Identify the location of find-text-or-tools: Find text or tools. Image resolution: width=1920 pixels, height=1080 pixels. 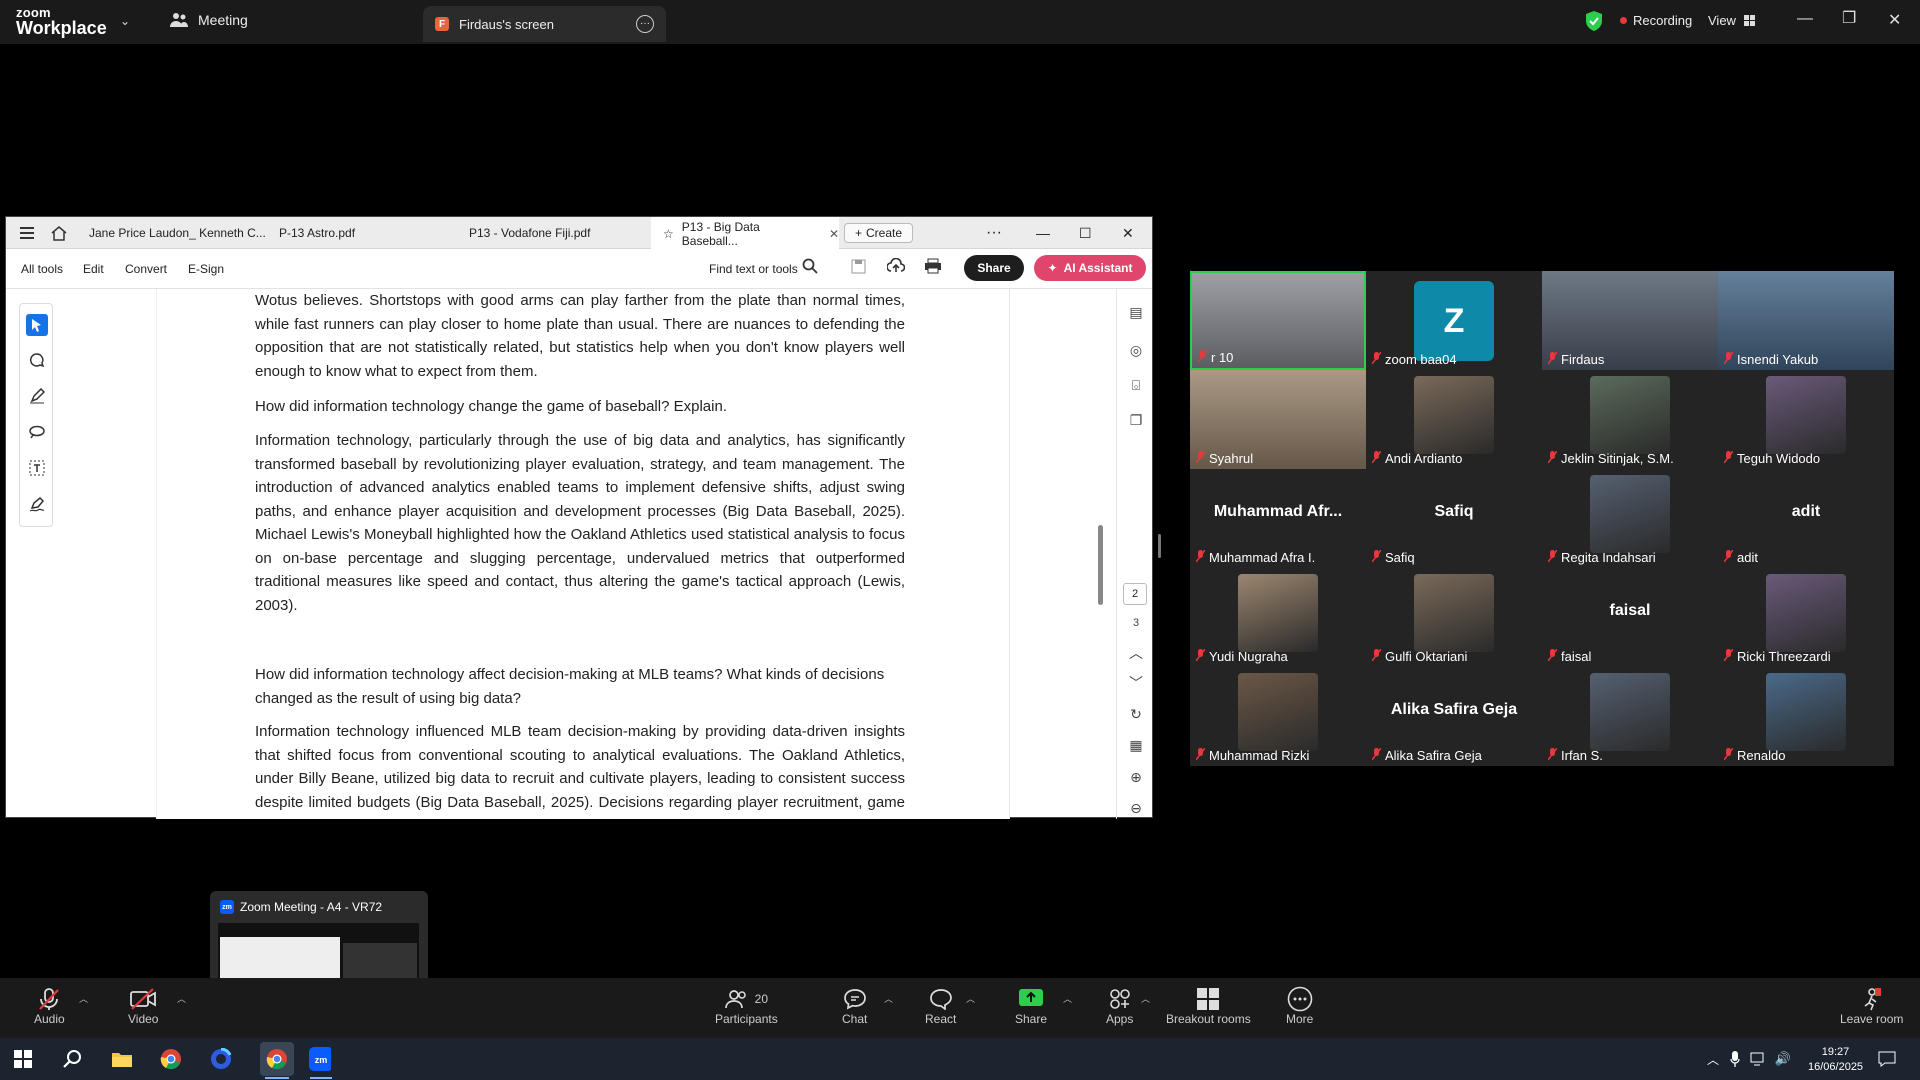
(753, 269).